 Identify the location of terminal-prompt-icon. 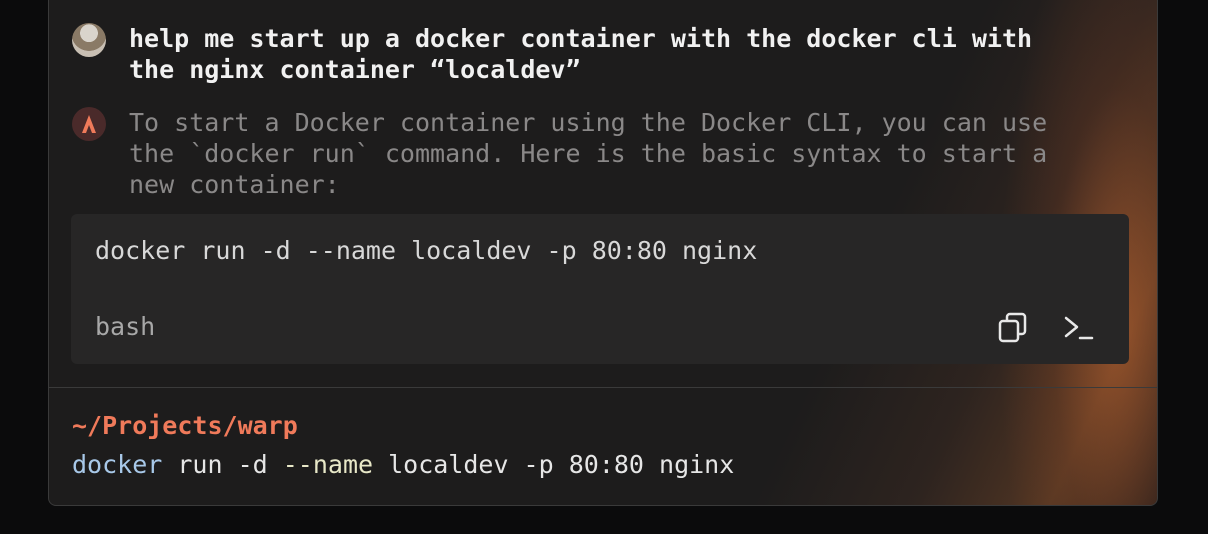
(1079, 328).